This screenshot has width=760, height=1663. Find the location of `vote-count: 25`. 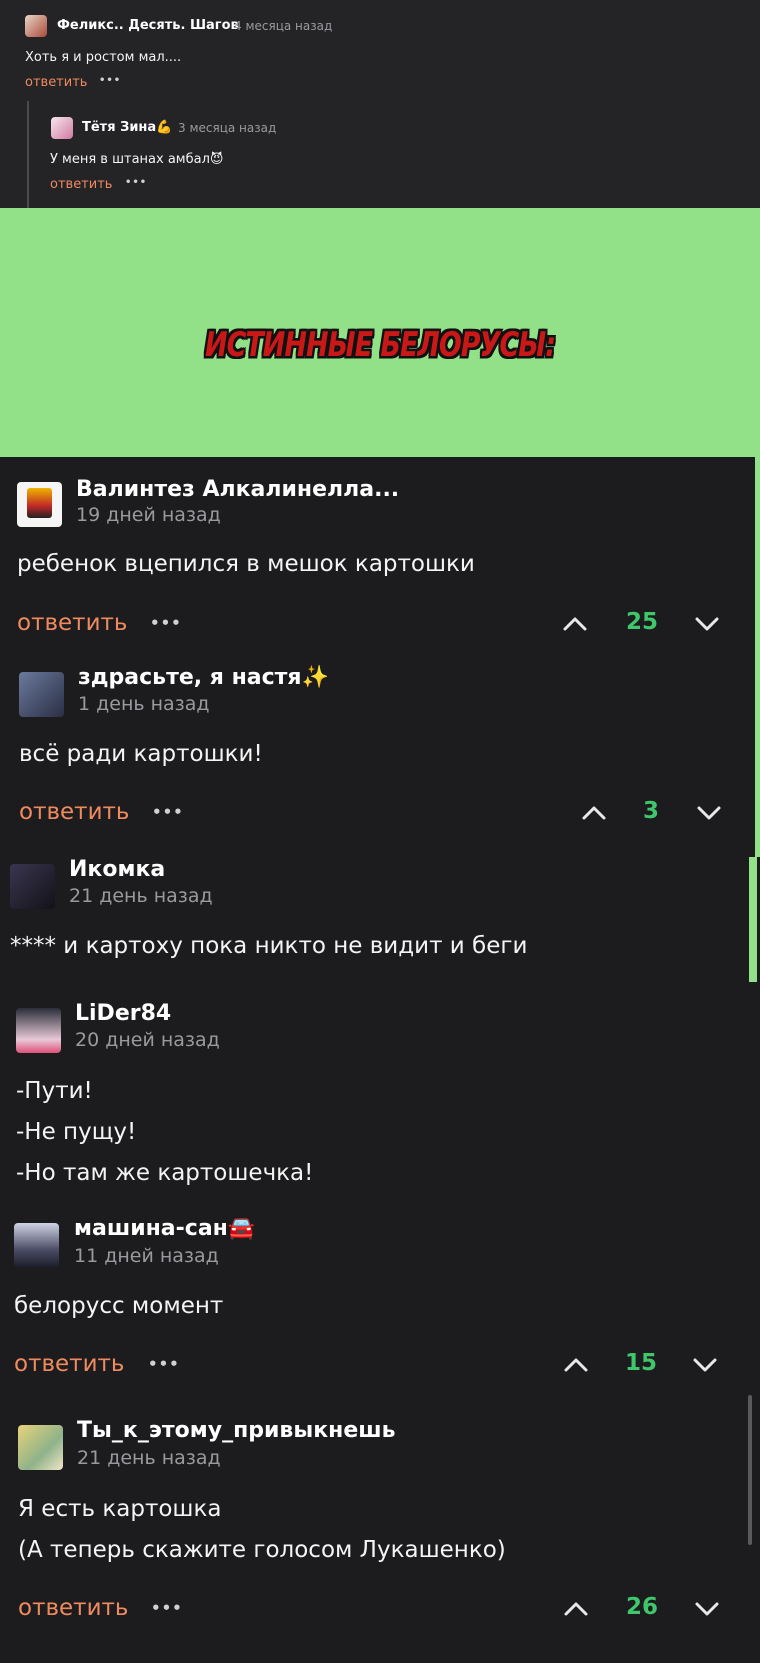

vote-count: 25 is located at coordinates (641, 622).